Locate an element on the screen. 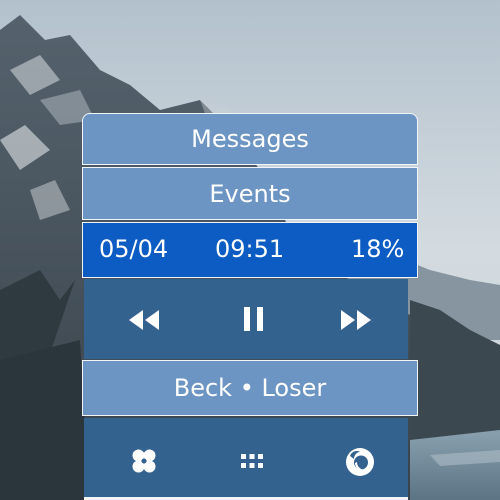 The image size is (500, 500). firefox-app-button is located at coordinates (360, 462).